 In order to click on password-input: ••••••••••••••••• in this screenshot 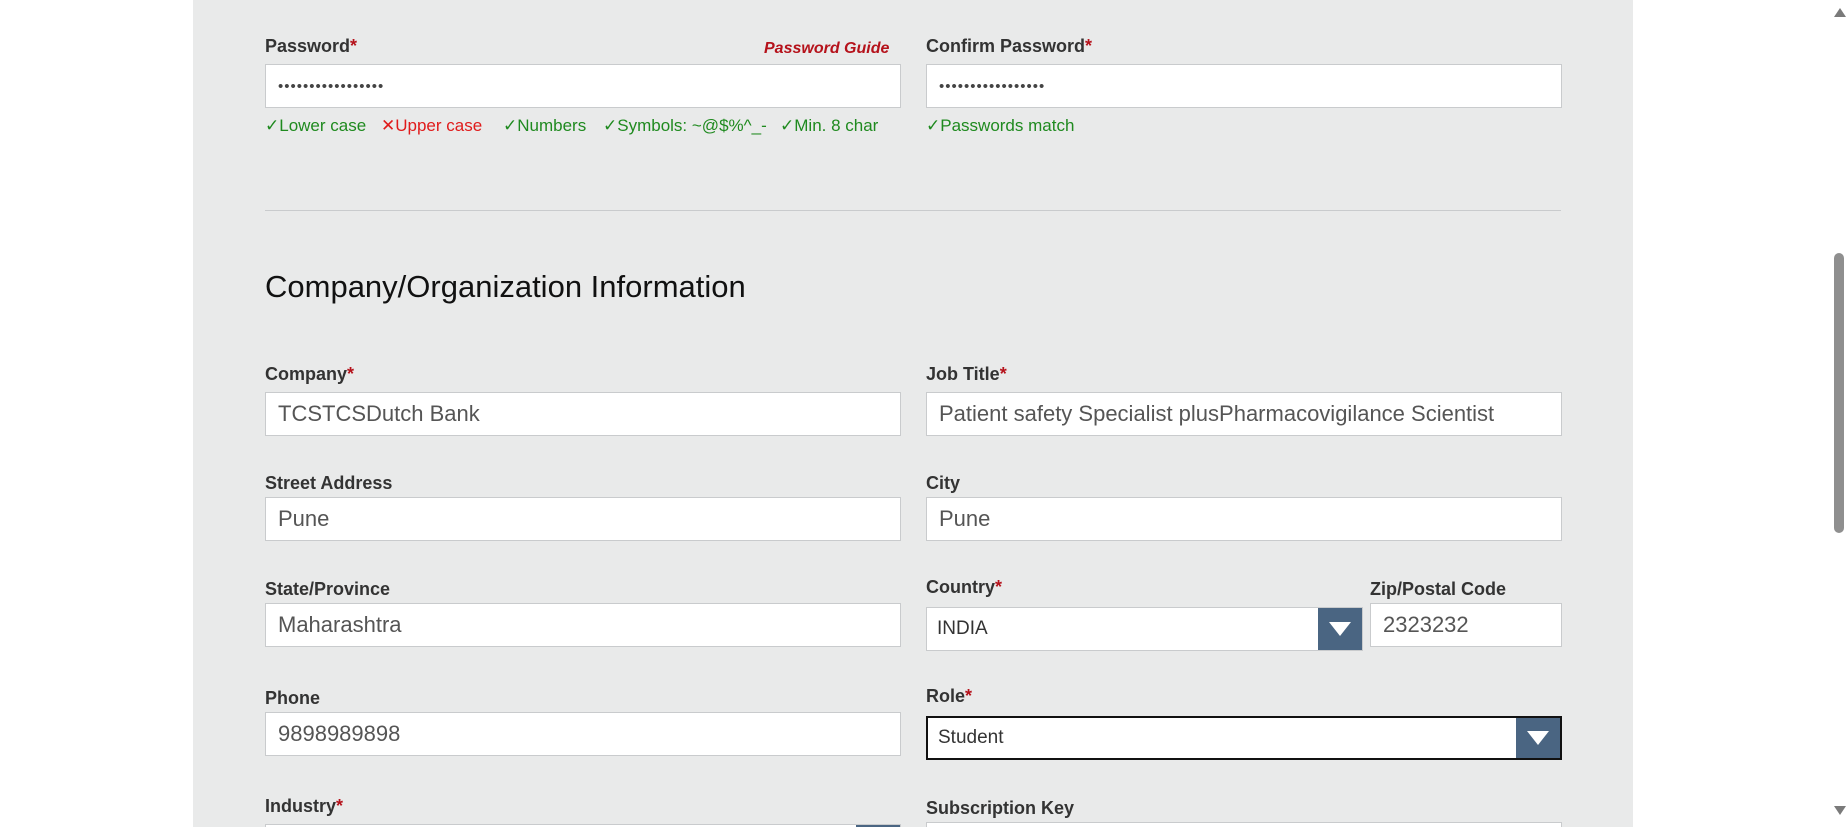, I will do `click(583, 86)`.